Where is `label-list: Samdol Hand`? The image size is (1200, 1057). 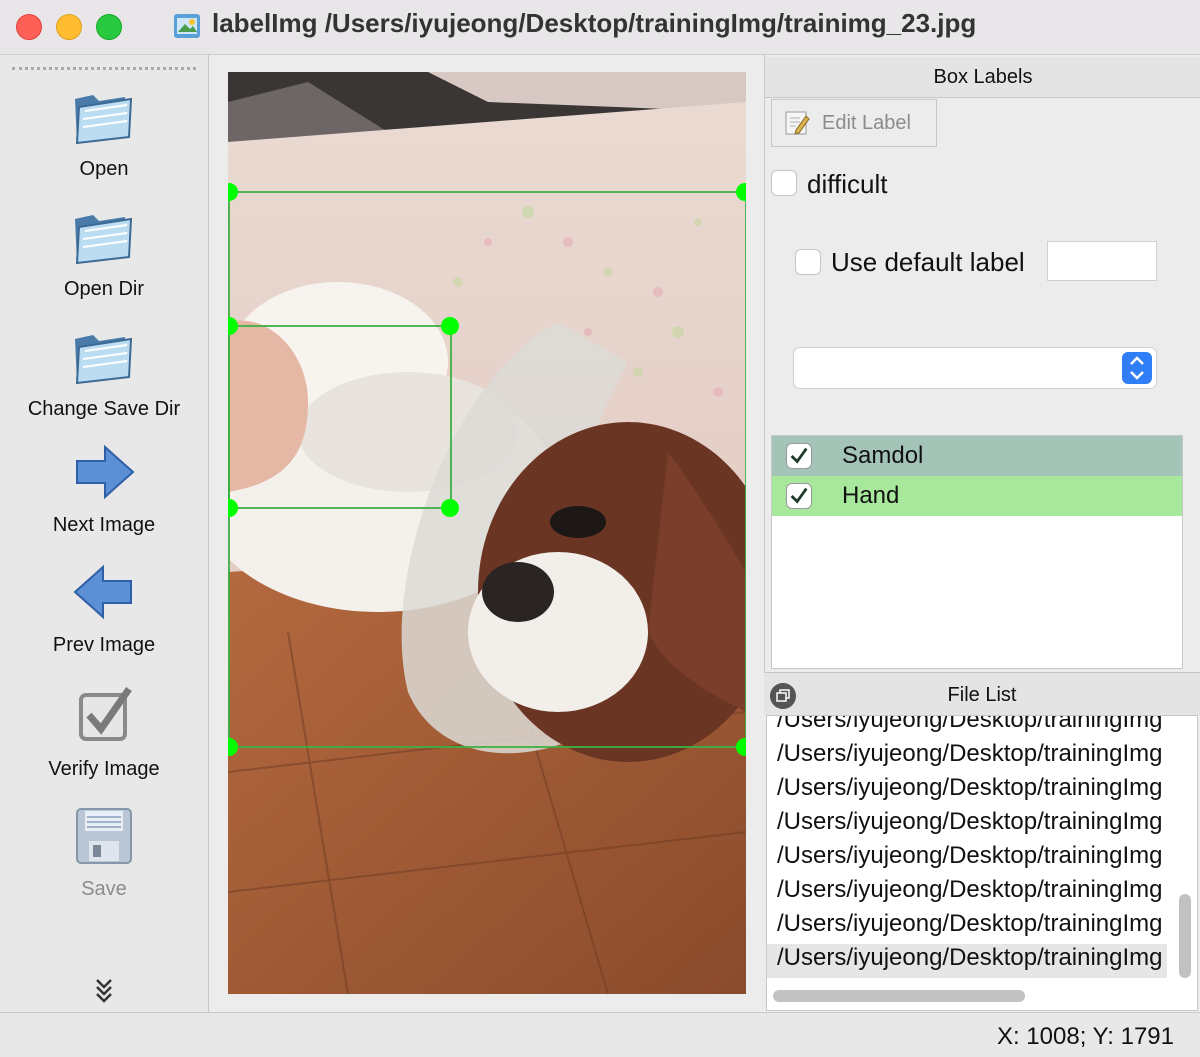
label-list: Samdol Hand is located at coordinates (977, 552).